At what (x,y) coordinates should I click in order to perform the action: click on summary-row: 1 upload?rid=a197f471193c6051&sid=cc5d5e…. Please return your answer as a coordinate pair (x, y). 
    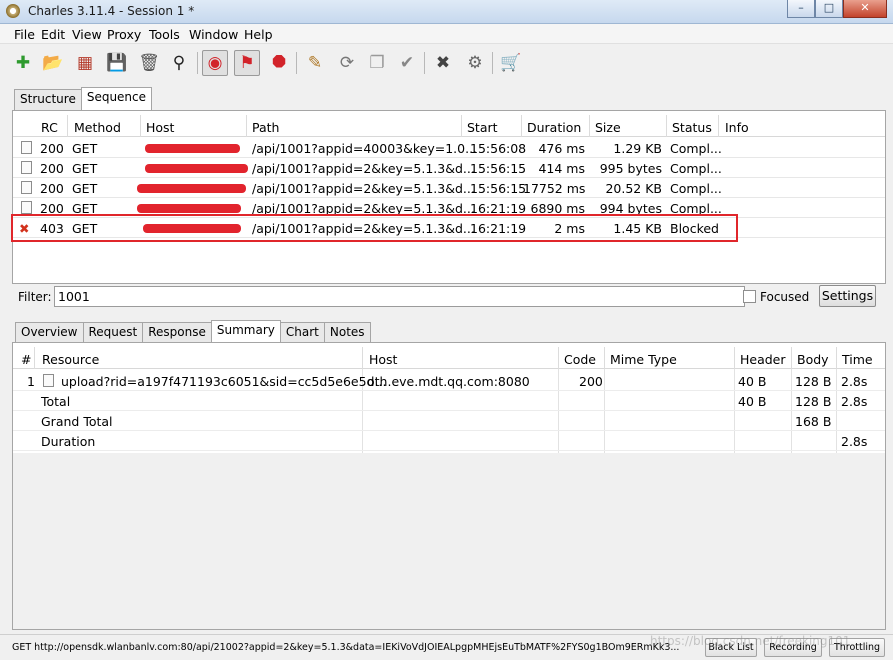
    Looking at the image, I should click on (449, 381).